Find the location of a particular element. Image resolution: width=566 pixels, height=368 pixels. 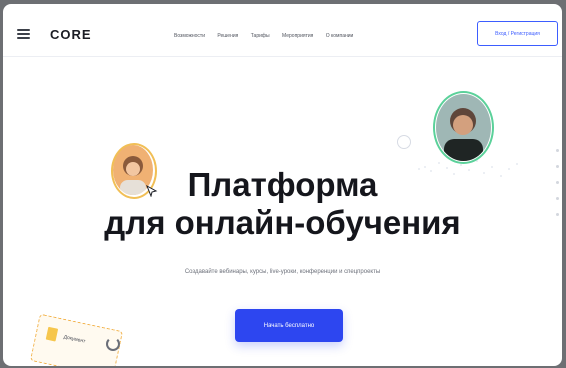

logo: CORE is located at coordinates (71, 34).